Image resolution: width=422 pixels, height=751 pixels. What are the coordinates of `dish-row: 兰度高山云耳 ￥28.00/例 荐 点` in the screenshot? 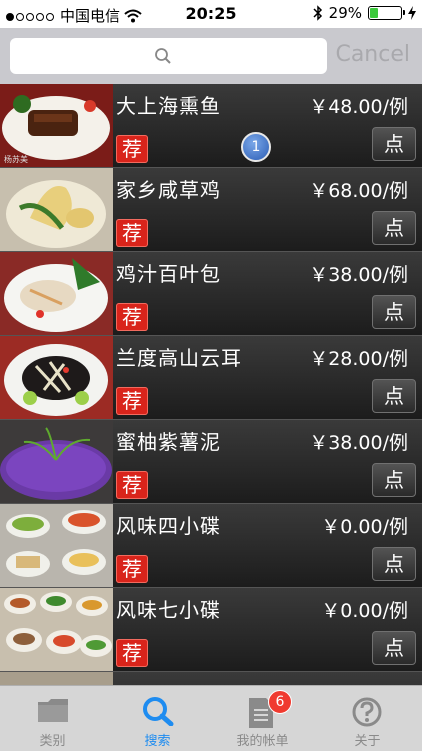 It's located at (211, 378).